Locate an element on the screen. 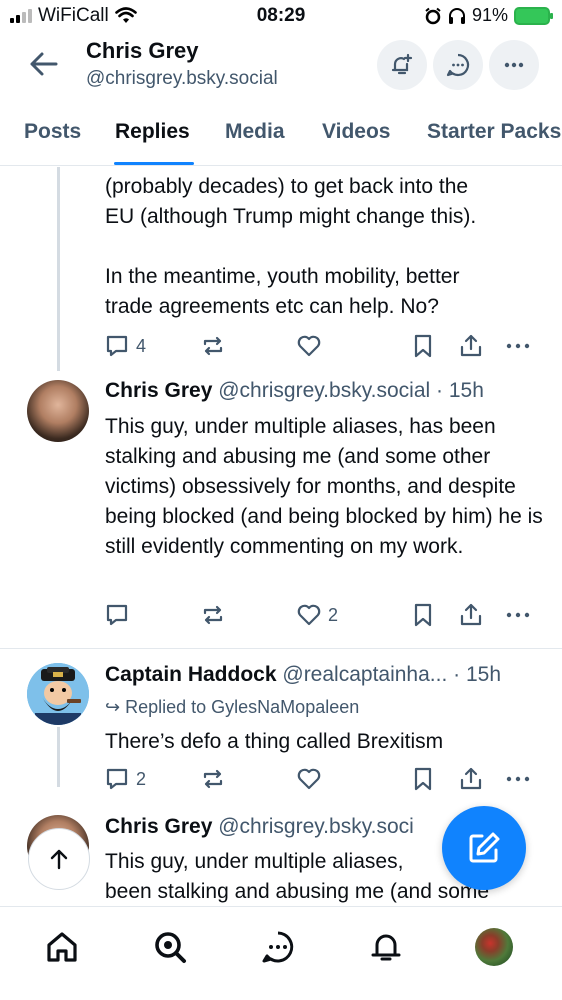 This screenshot has width=562, height=1000. author-handle: @chrisgrey.bsky.soci is located at coordinates (316, 826).